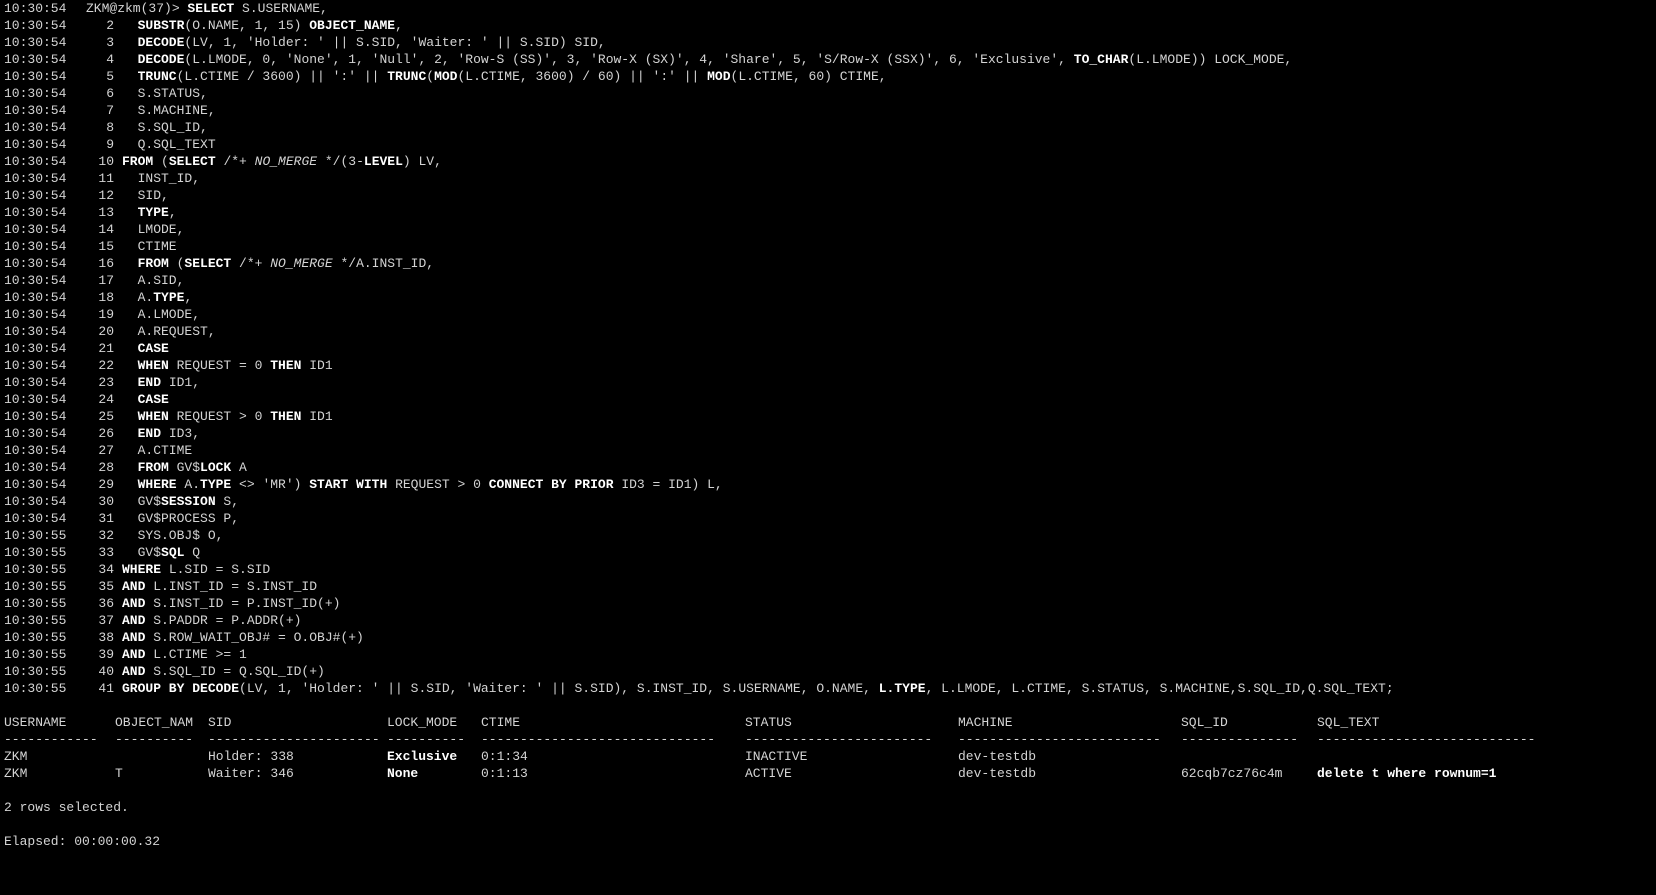 The image size is (1656, 895). Describe the element at coordinates (154, 722) in the screenshot. I see `header-cell-object-nam: OBJECT_NAM` at that location.